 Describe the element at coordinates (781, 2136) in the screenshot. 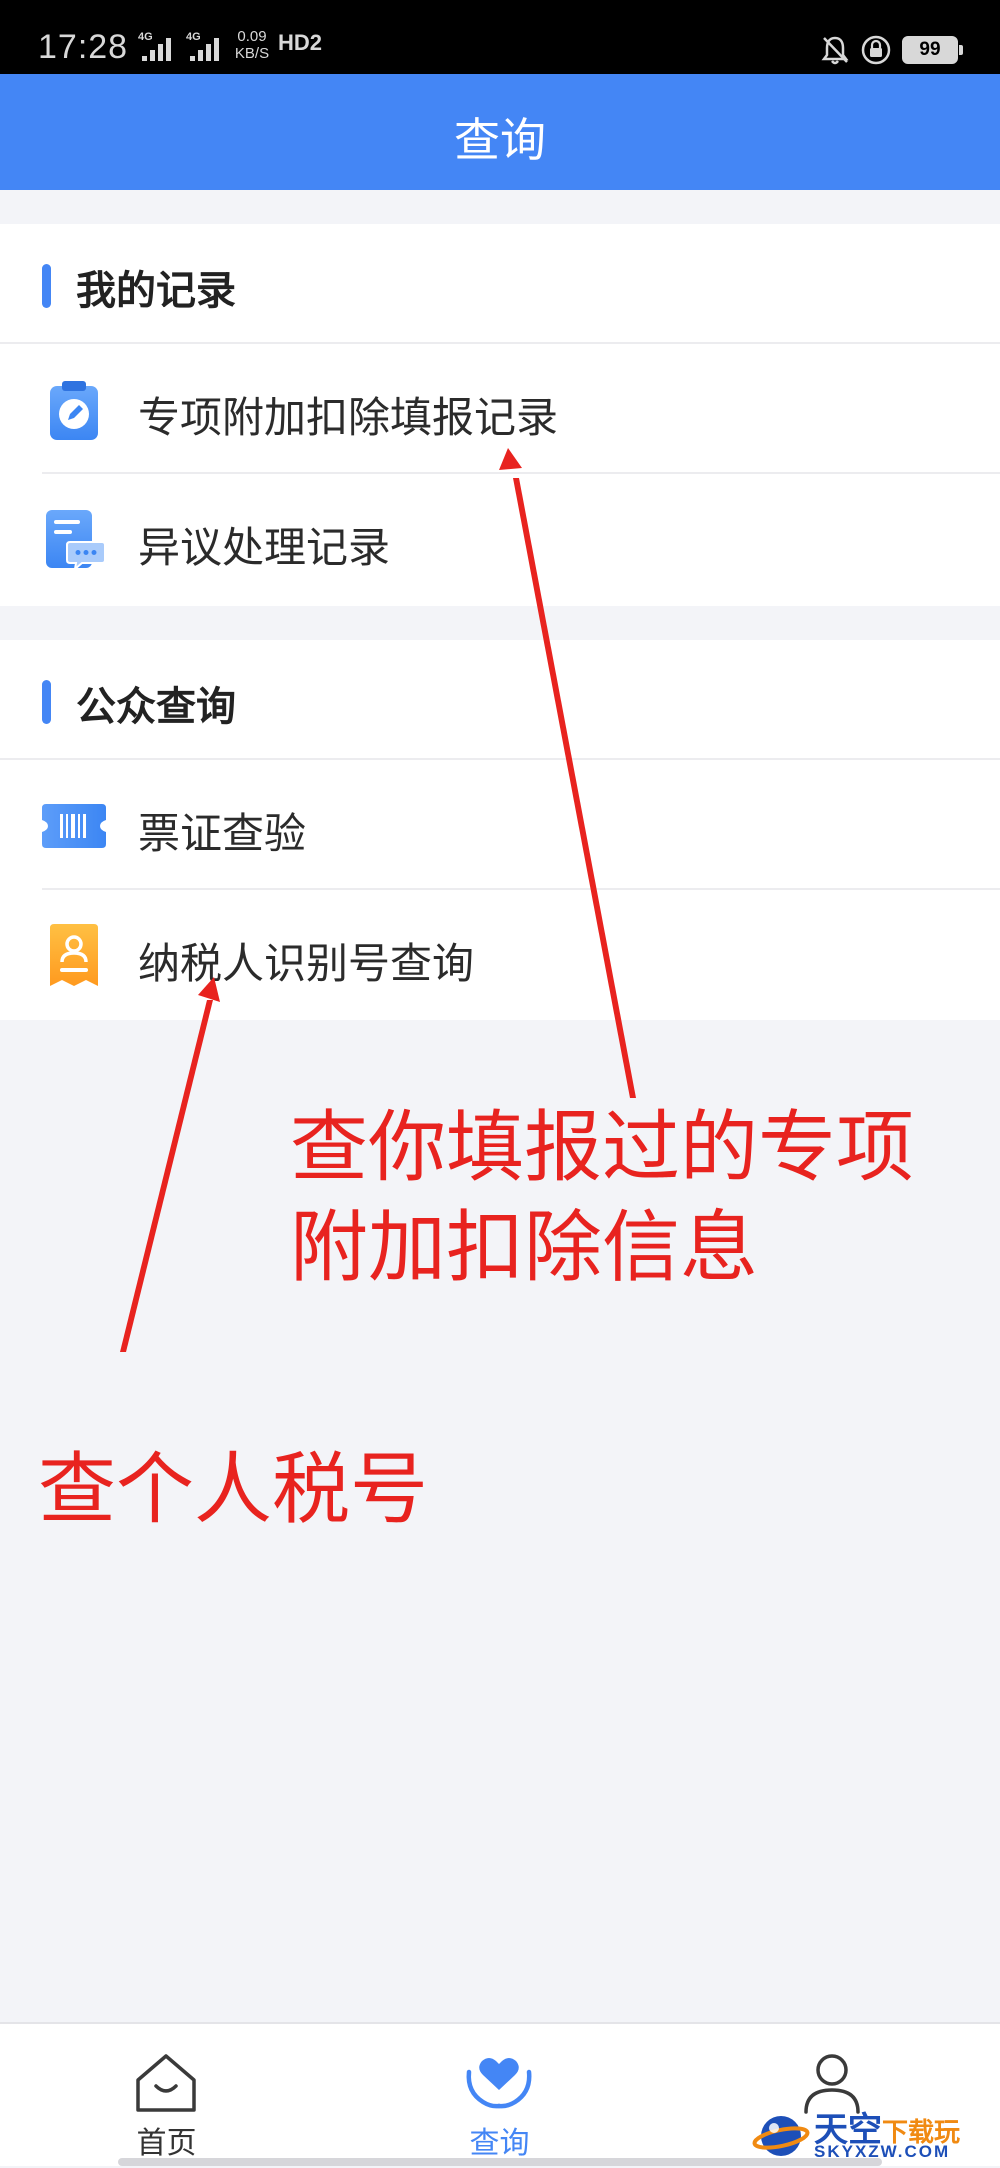

I see `planet-logo-icon` at that location.